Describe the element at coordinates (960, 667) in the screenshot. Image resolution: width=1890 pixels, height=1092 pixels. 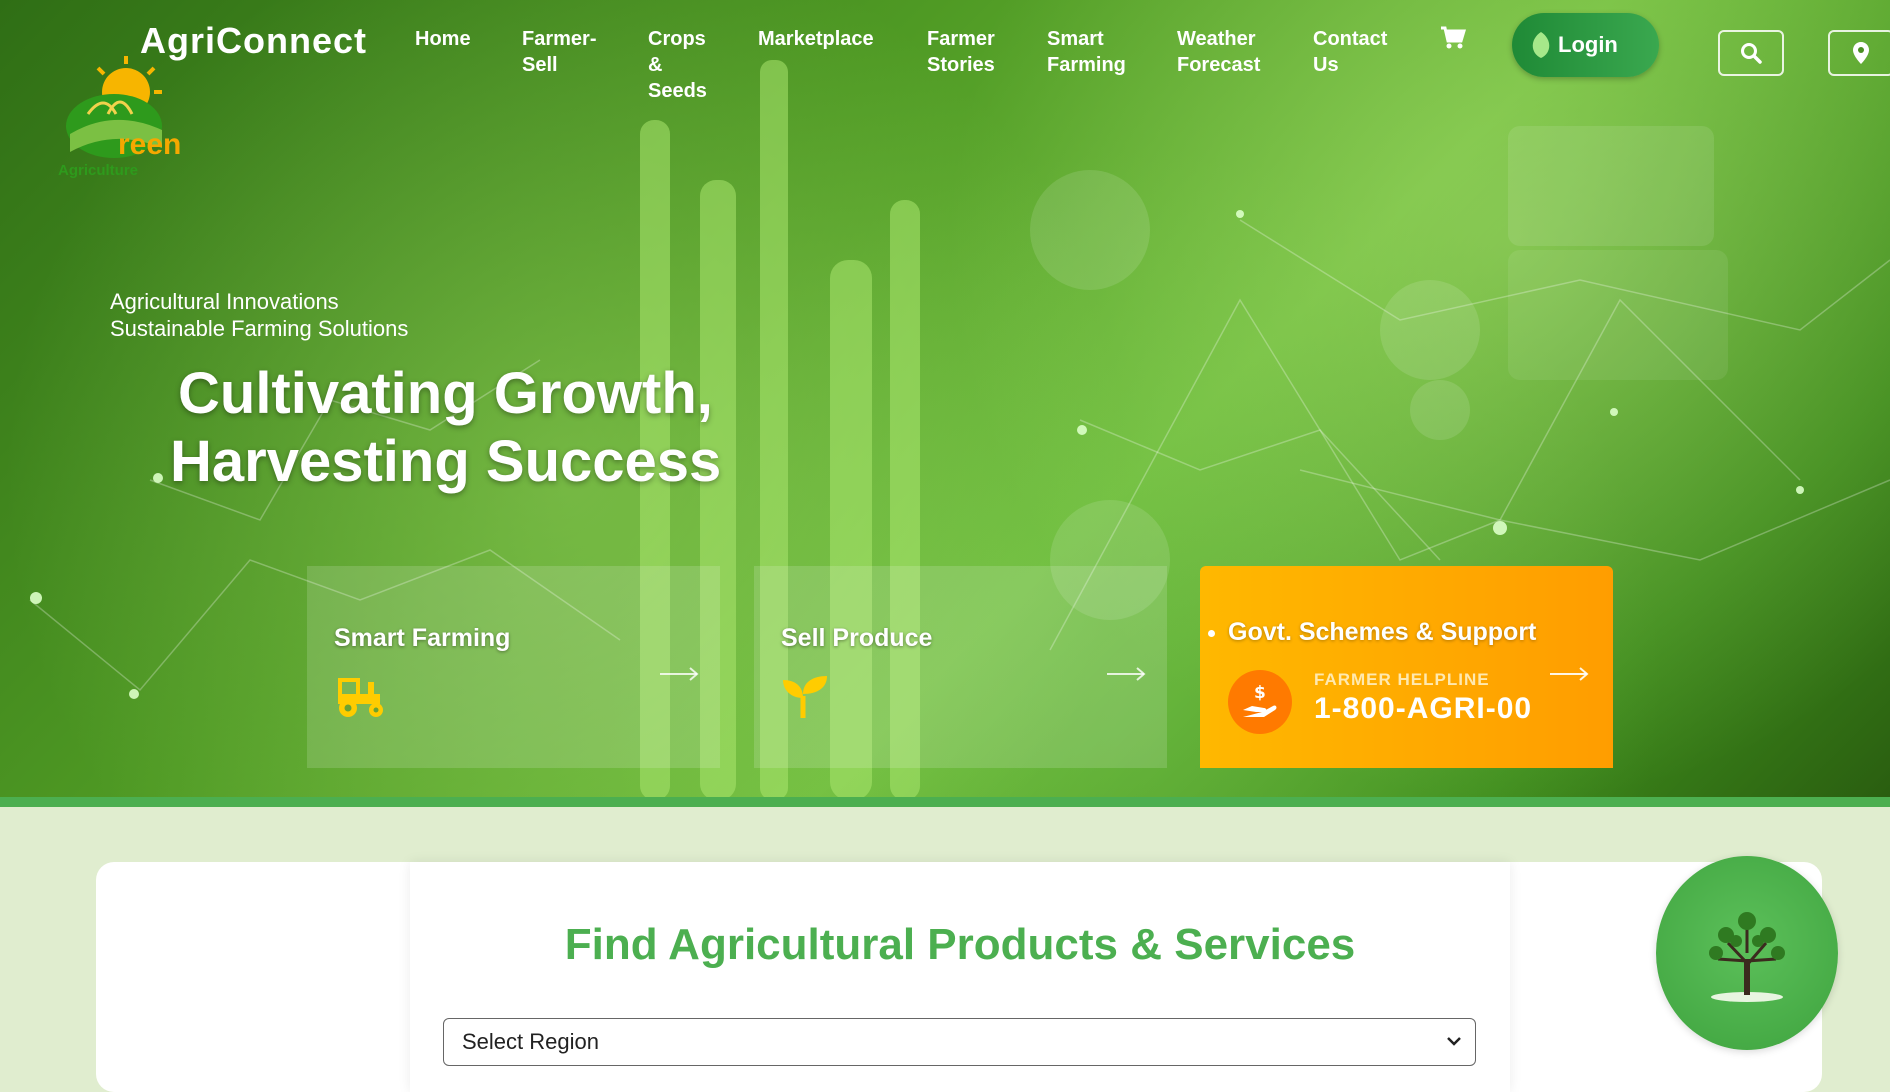
I see `card-sell-produce: Sell Produce` at that location.